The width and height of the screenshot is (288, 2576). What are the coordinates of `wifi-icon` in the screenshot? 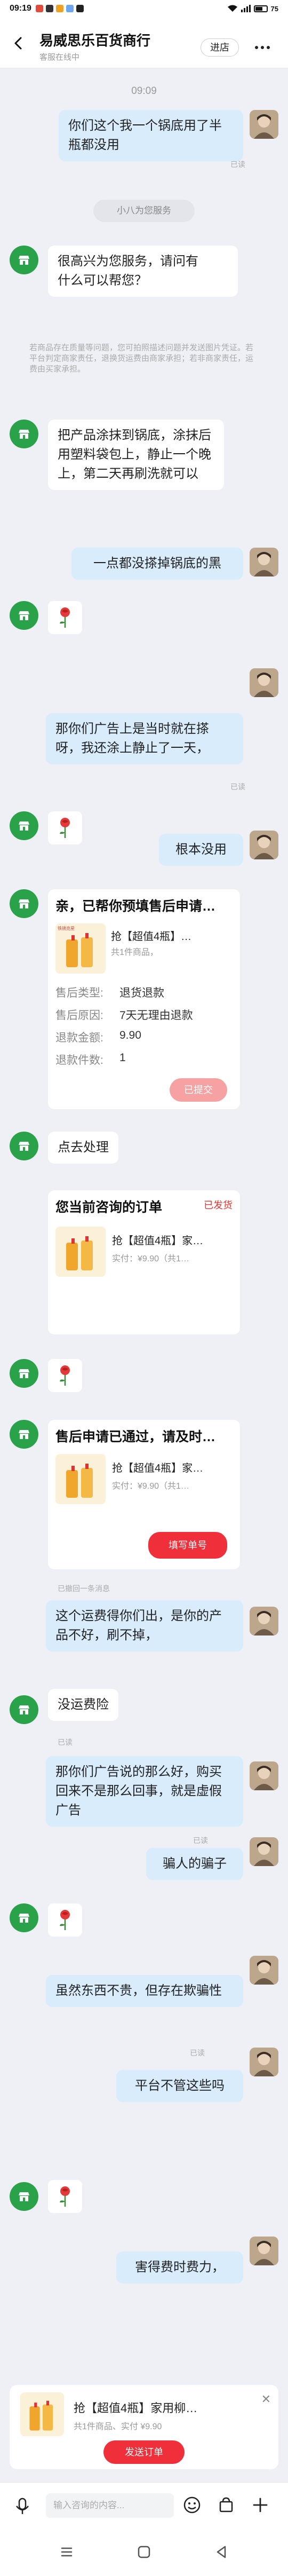 It's located at (232, 8).